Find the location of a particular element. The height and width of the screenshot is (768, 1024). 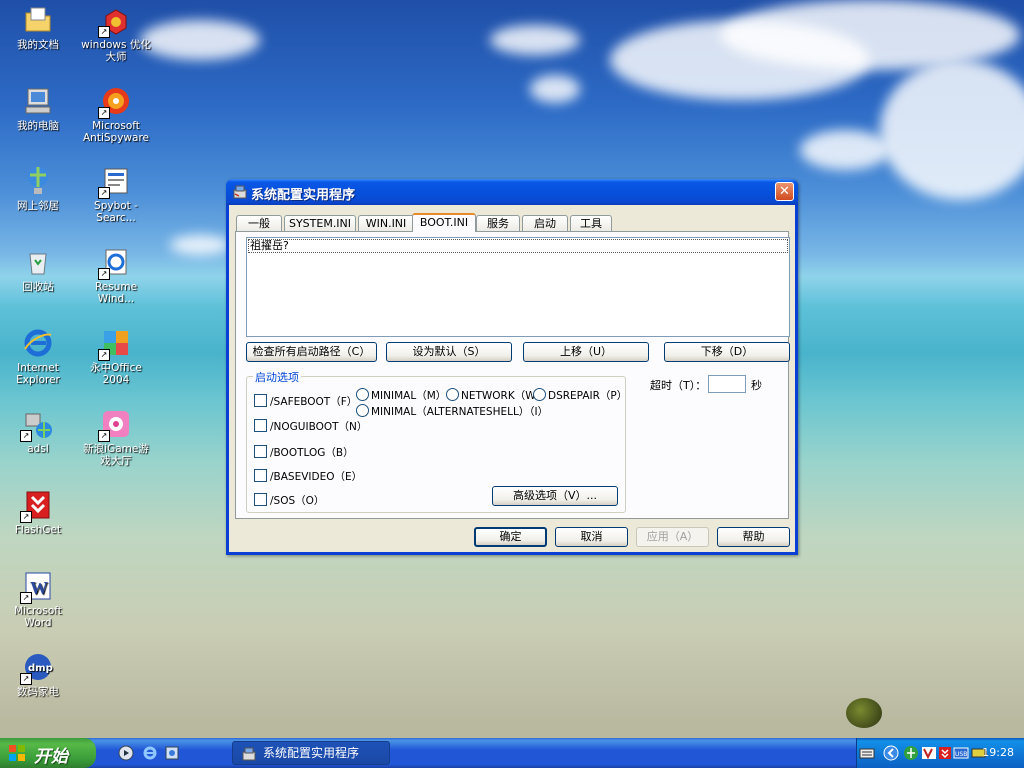

desktop-icon-antispyware: ↗ Microsoft AntiSpyware is located at coordinates (116, 114).